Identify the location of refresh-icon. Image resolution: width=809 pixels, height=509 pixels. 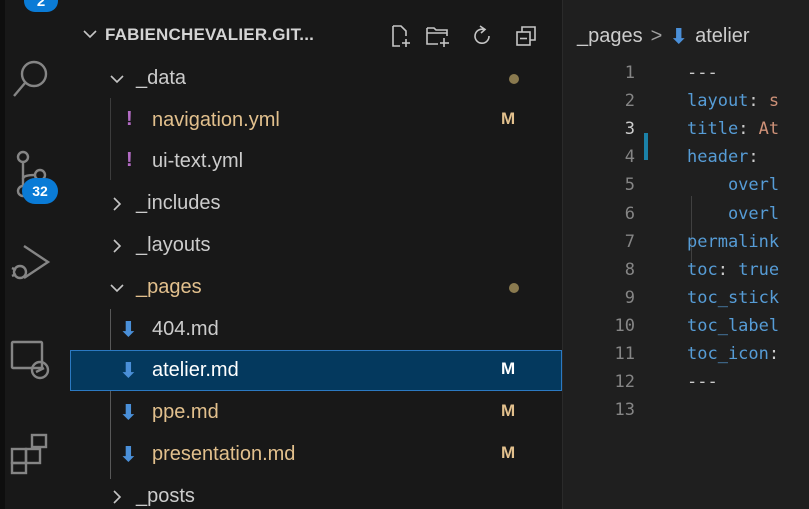
(482, 36).